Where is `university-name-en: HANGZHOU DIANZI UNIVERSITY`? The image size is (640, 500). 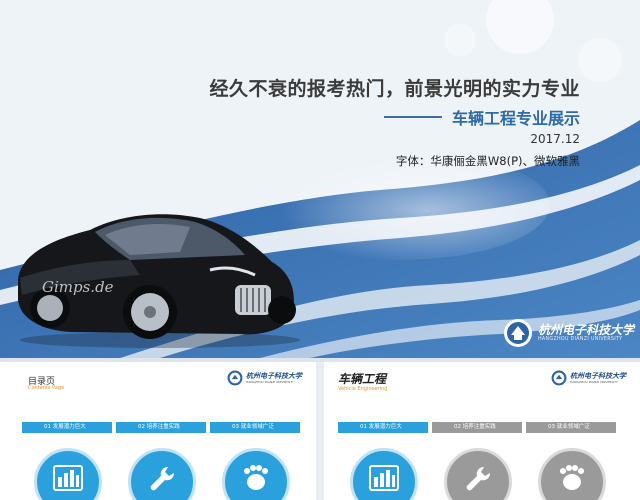
university-name-en: HANGZHOU DIANZI UNIVERSITY is located at coordinates (580, 339).